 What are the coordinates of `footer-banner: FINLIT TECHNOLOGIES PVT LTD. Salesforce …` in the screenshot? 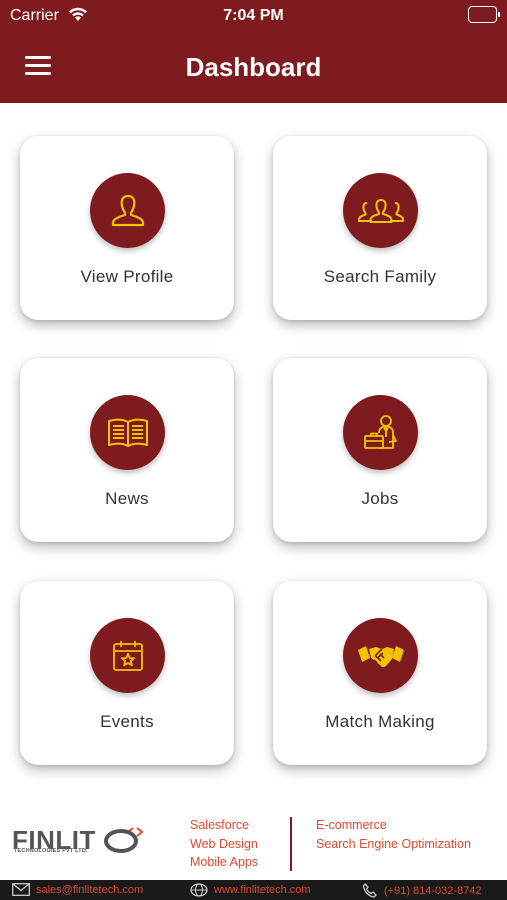 It's located at (253, 841).